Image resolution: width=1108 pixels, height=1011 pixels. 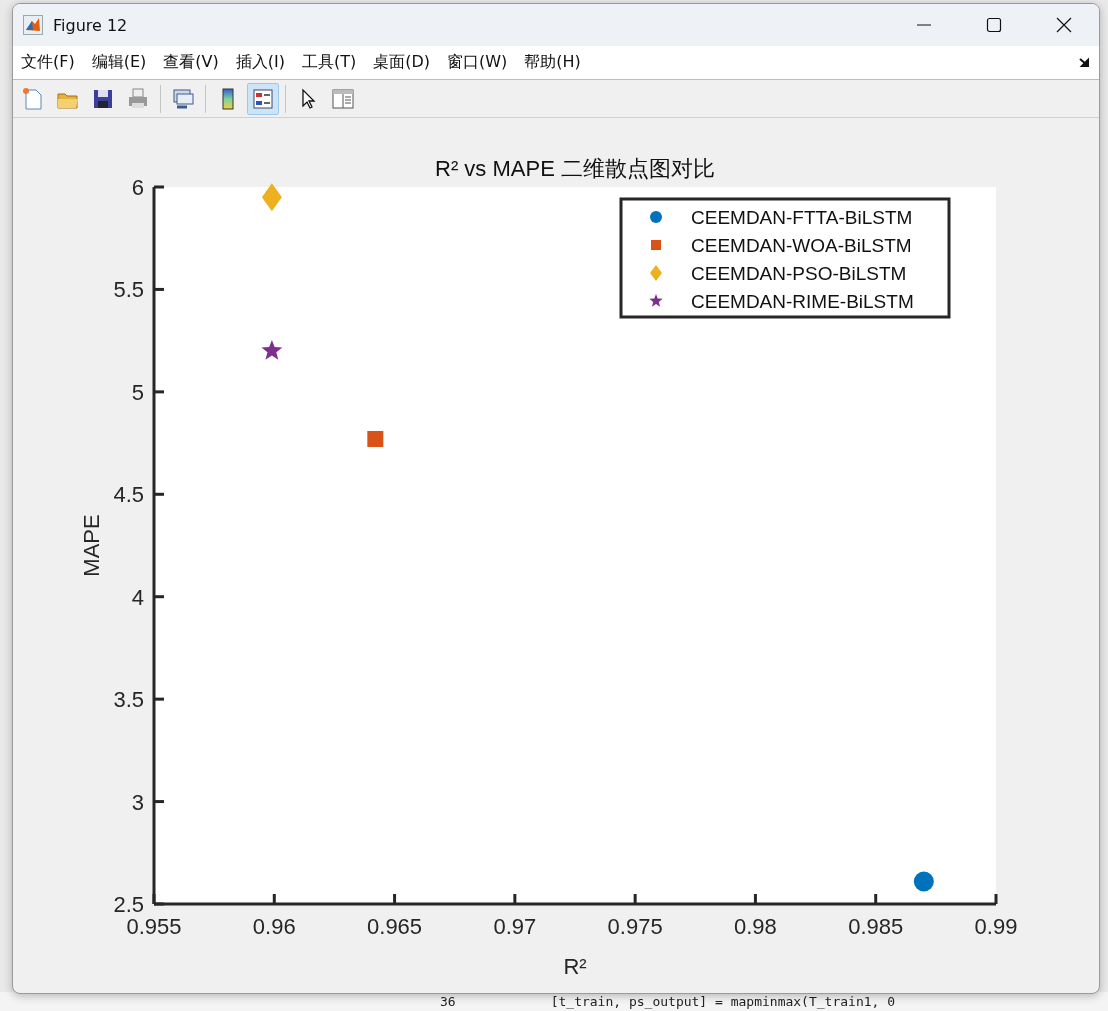 I want to click on y-tick-label: 5.5, so click(x=128, y=290).